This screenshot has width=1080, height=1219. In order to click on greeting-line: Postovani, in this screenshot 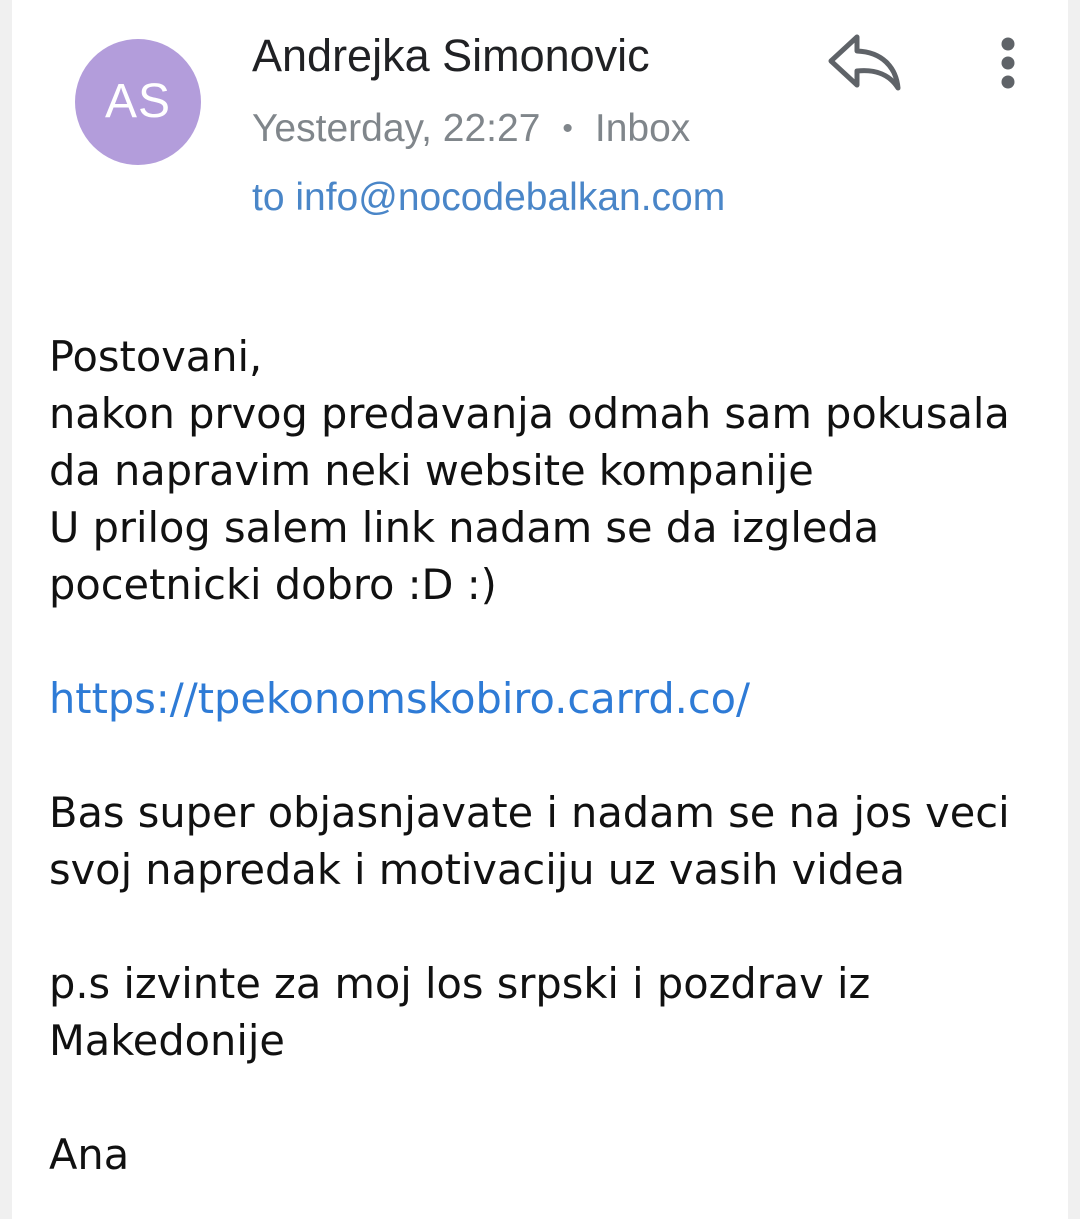, I will do `click(156, 356)`.